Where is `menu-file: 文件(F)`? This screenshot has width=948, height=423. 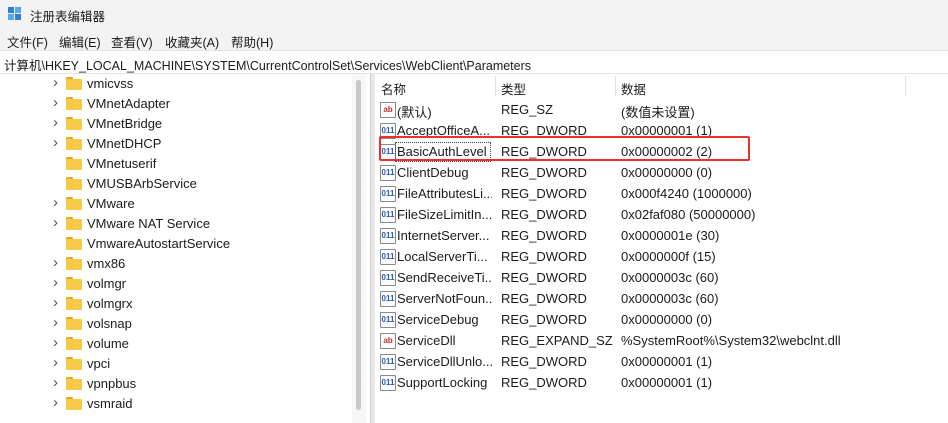
menu-file: 文件(F) is located at coordinates (27, 41).